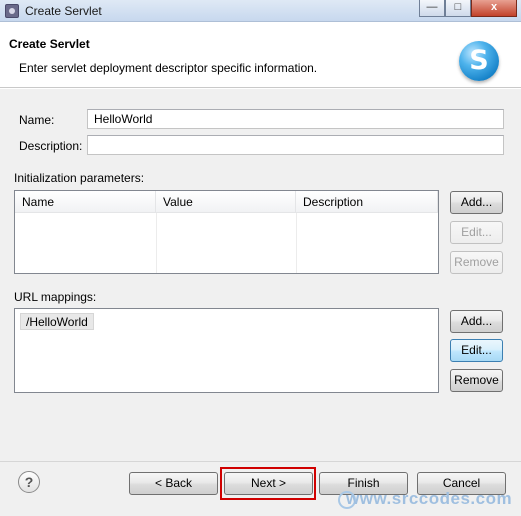  Describe the element at coordinates (458, 8) in the screenshot. I see `maximize-button: □` at that location.